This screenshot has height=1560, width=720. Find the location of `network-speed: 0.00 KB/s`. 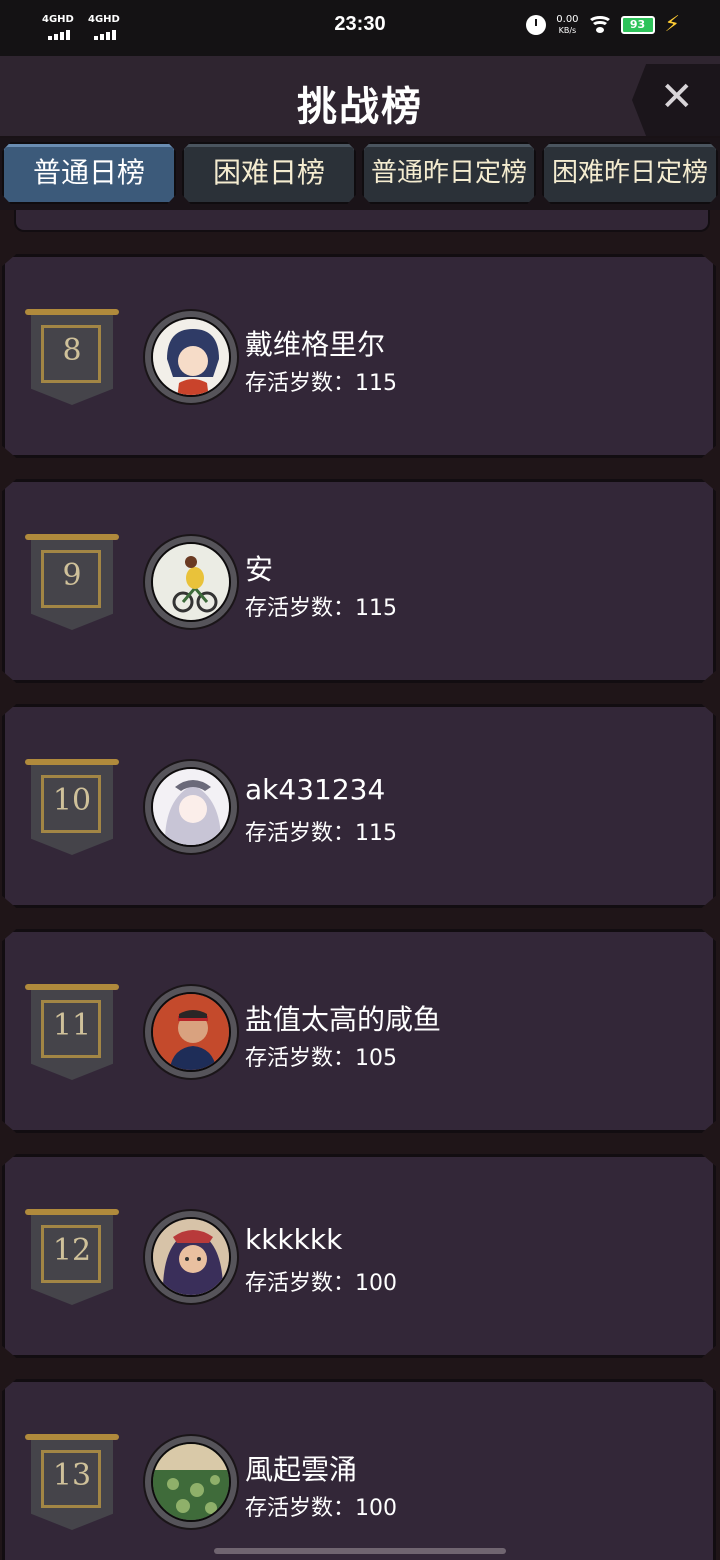

network-speed: 0.00 KB/s is located at coordinates (567, 25).